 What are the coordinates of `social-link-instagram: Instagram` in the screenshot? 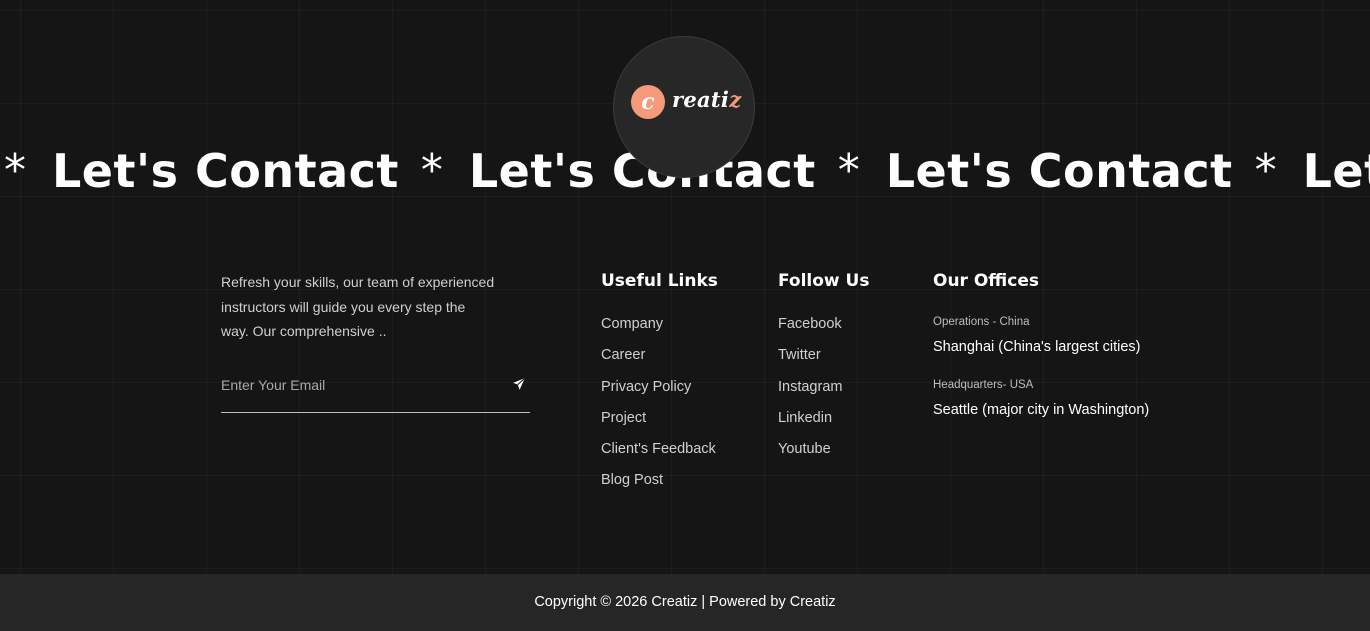 It's located at (823, 387).